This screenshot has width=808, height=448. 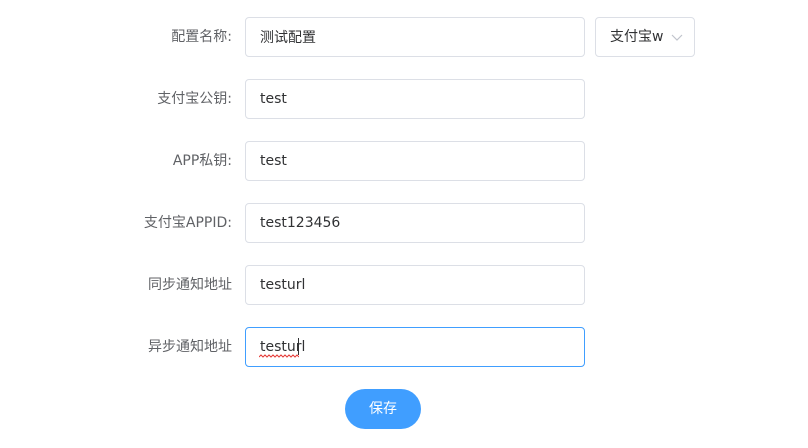 What do you see at coordinates (194, 99) in the screenshot?
I see `alipay-public-key-label: 支付宝公钥:` at bounding box center [194, 99].